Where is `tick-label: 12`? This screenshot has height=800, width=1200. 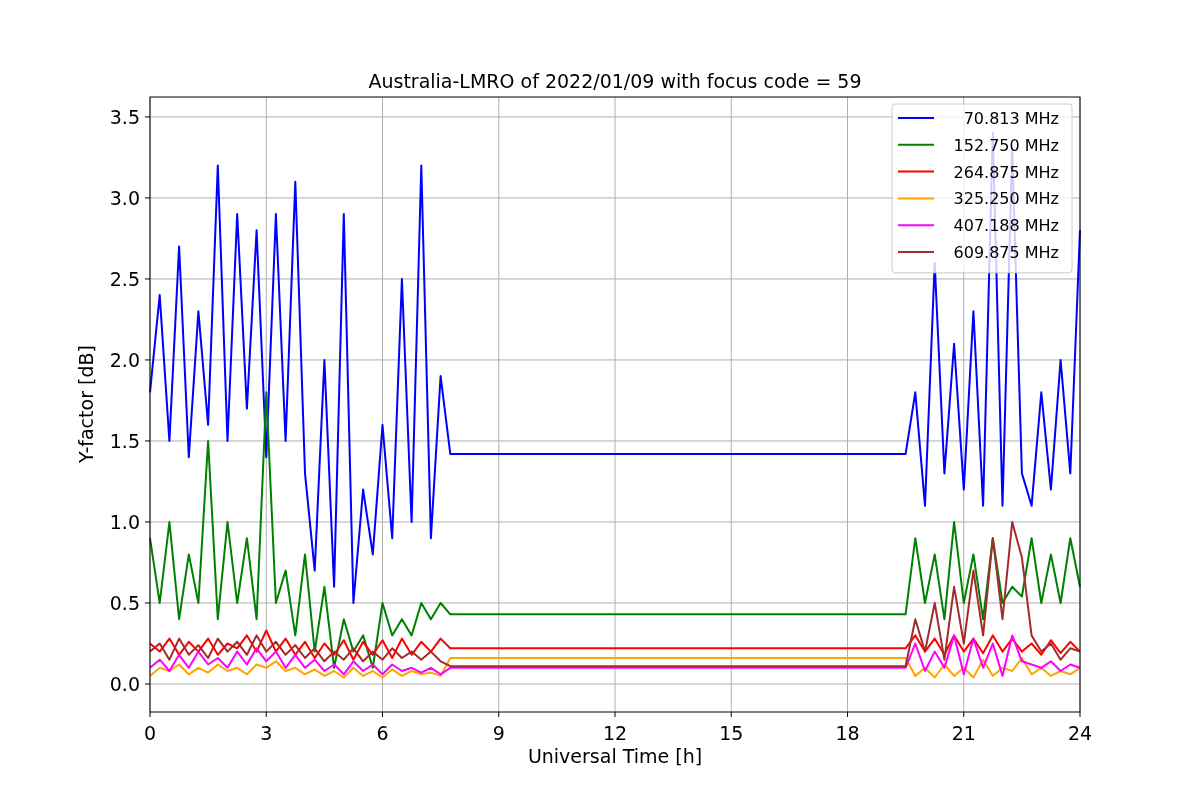
tick-label: 12 is located at coordinates (615, 733).